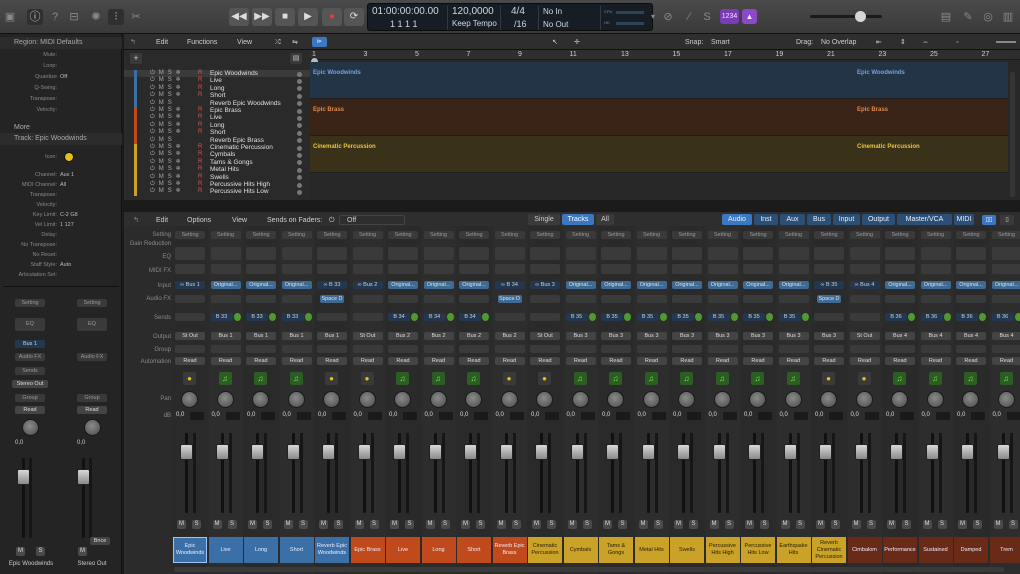 This screenshot has height=574, width=1020. Describe the element at coordinates (217, 155) in the screenshot. I see `track-header-row: ⏻MS❄ R Cymbals` at that location.